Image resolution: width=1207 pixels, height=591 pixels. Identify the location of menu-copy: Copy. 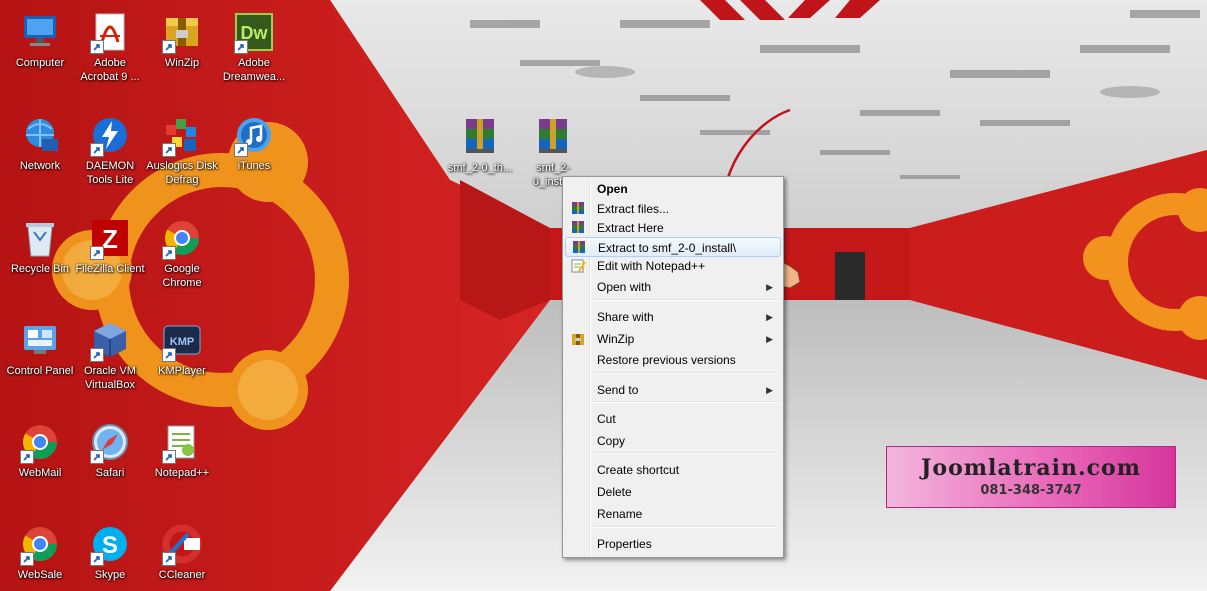
(673, 441).